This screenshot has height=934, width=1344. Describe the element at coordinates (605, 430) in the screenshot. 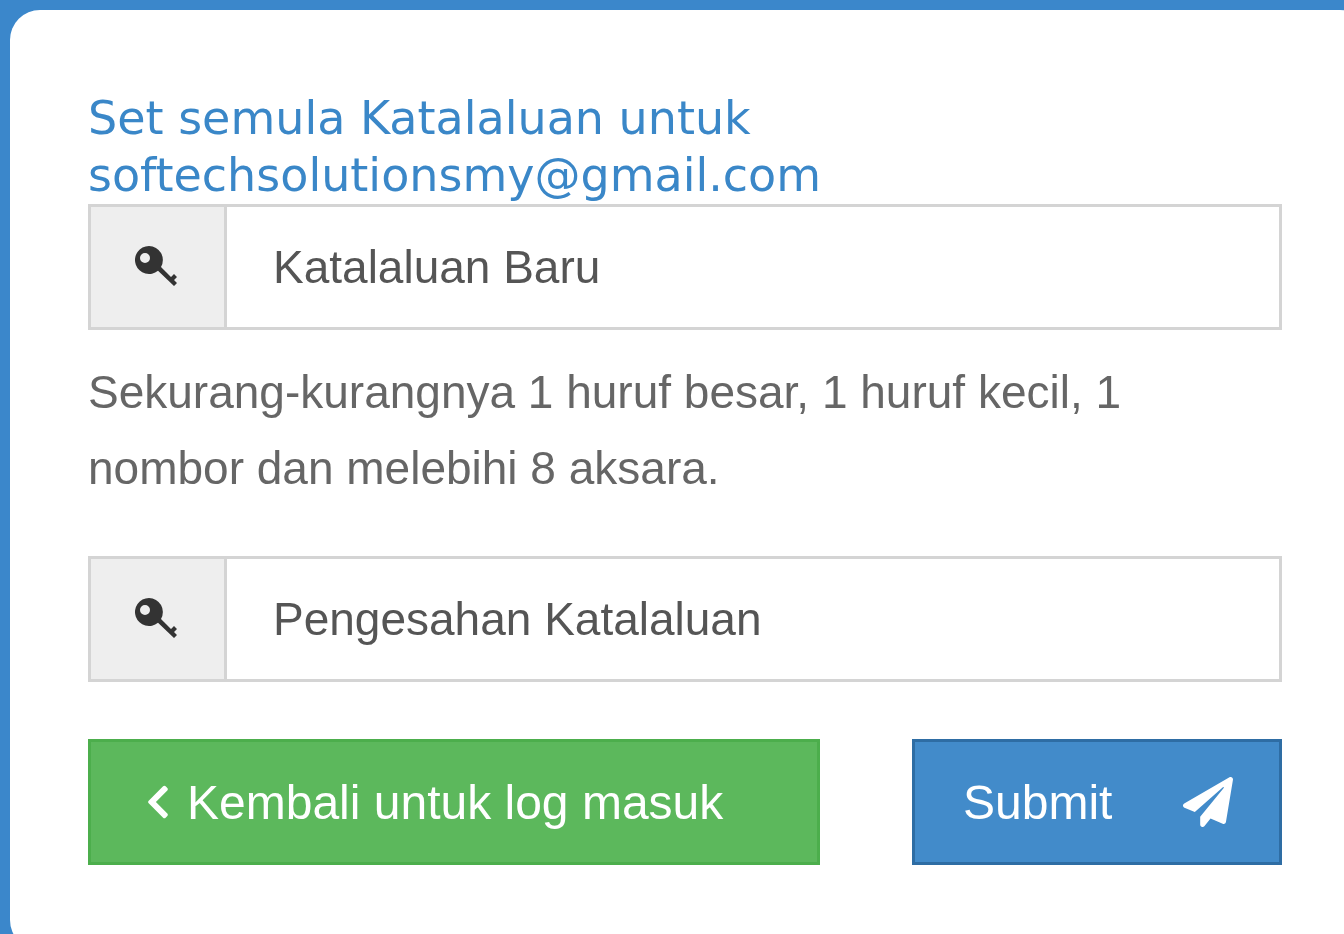

I see `help-text: Sekurang-kurangnya 1 huruf besar, 1 huruf kecil, 1 nombor dan melebihi 8 aksara.` at that location.